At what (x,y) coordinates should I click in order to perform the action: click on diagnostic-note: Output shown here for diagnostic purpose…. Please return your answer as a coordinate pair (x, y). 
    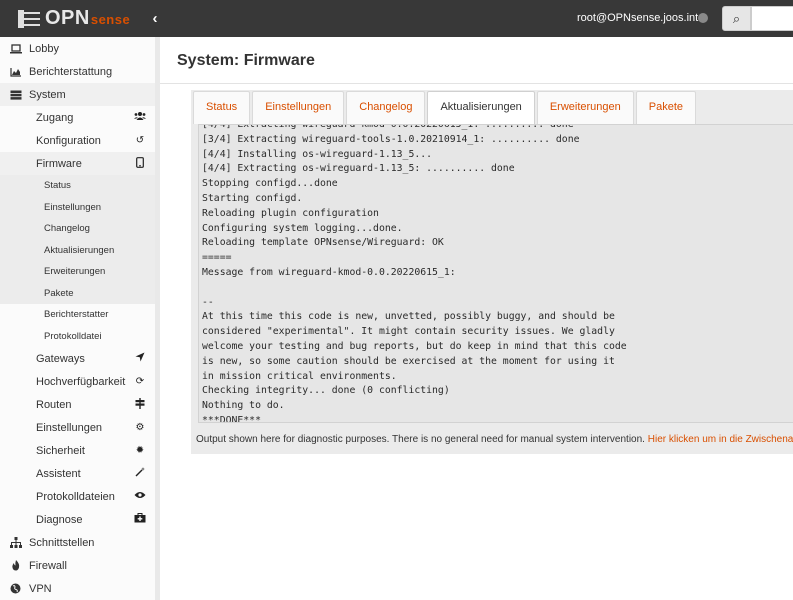
    Looking at the image, I should click on (494, 439).